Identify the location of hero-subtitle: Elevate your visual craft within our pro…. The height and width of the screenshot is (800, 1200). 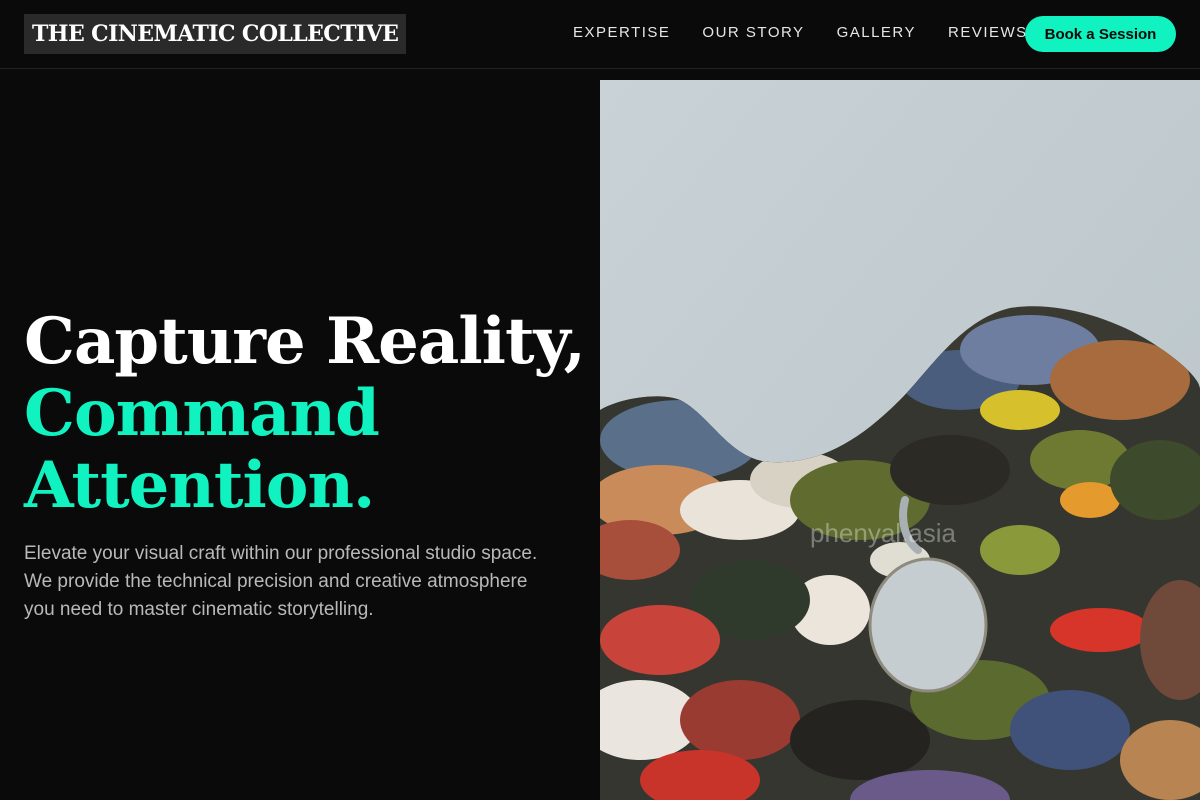
(281, 581).